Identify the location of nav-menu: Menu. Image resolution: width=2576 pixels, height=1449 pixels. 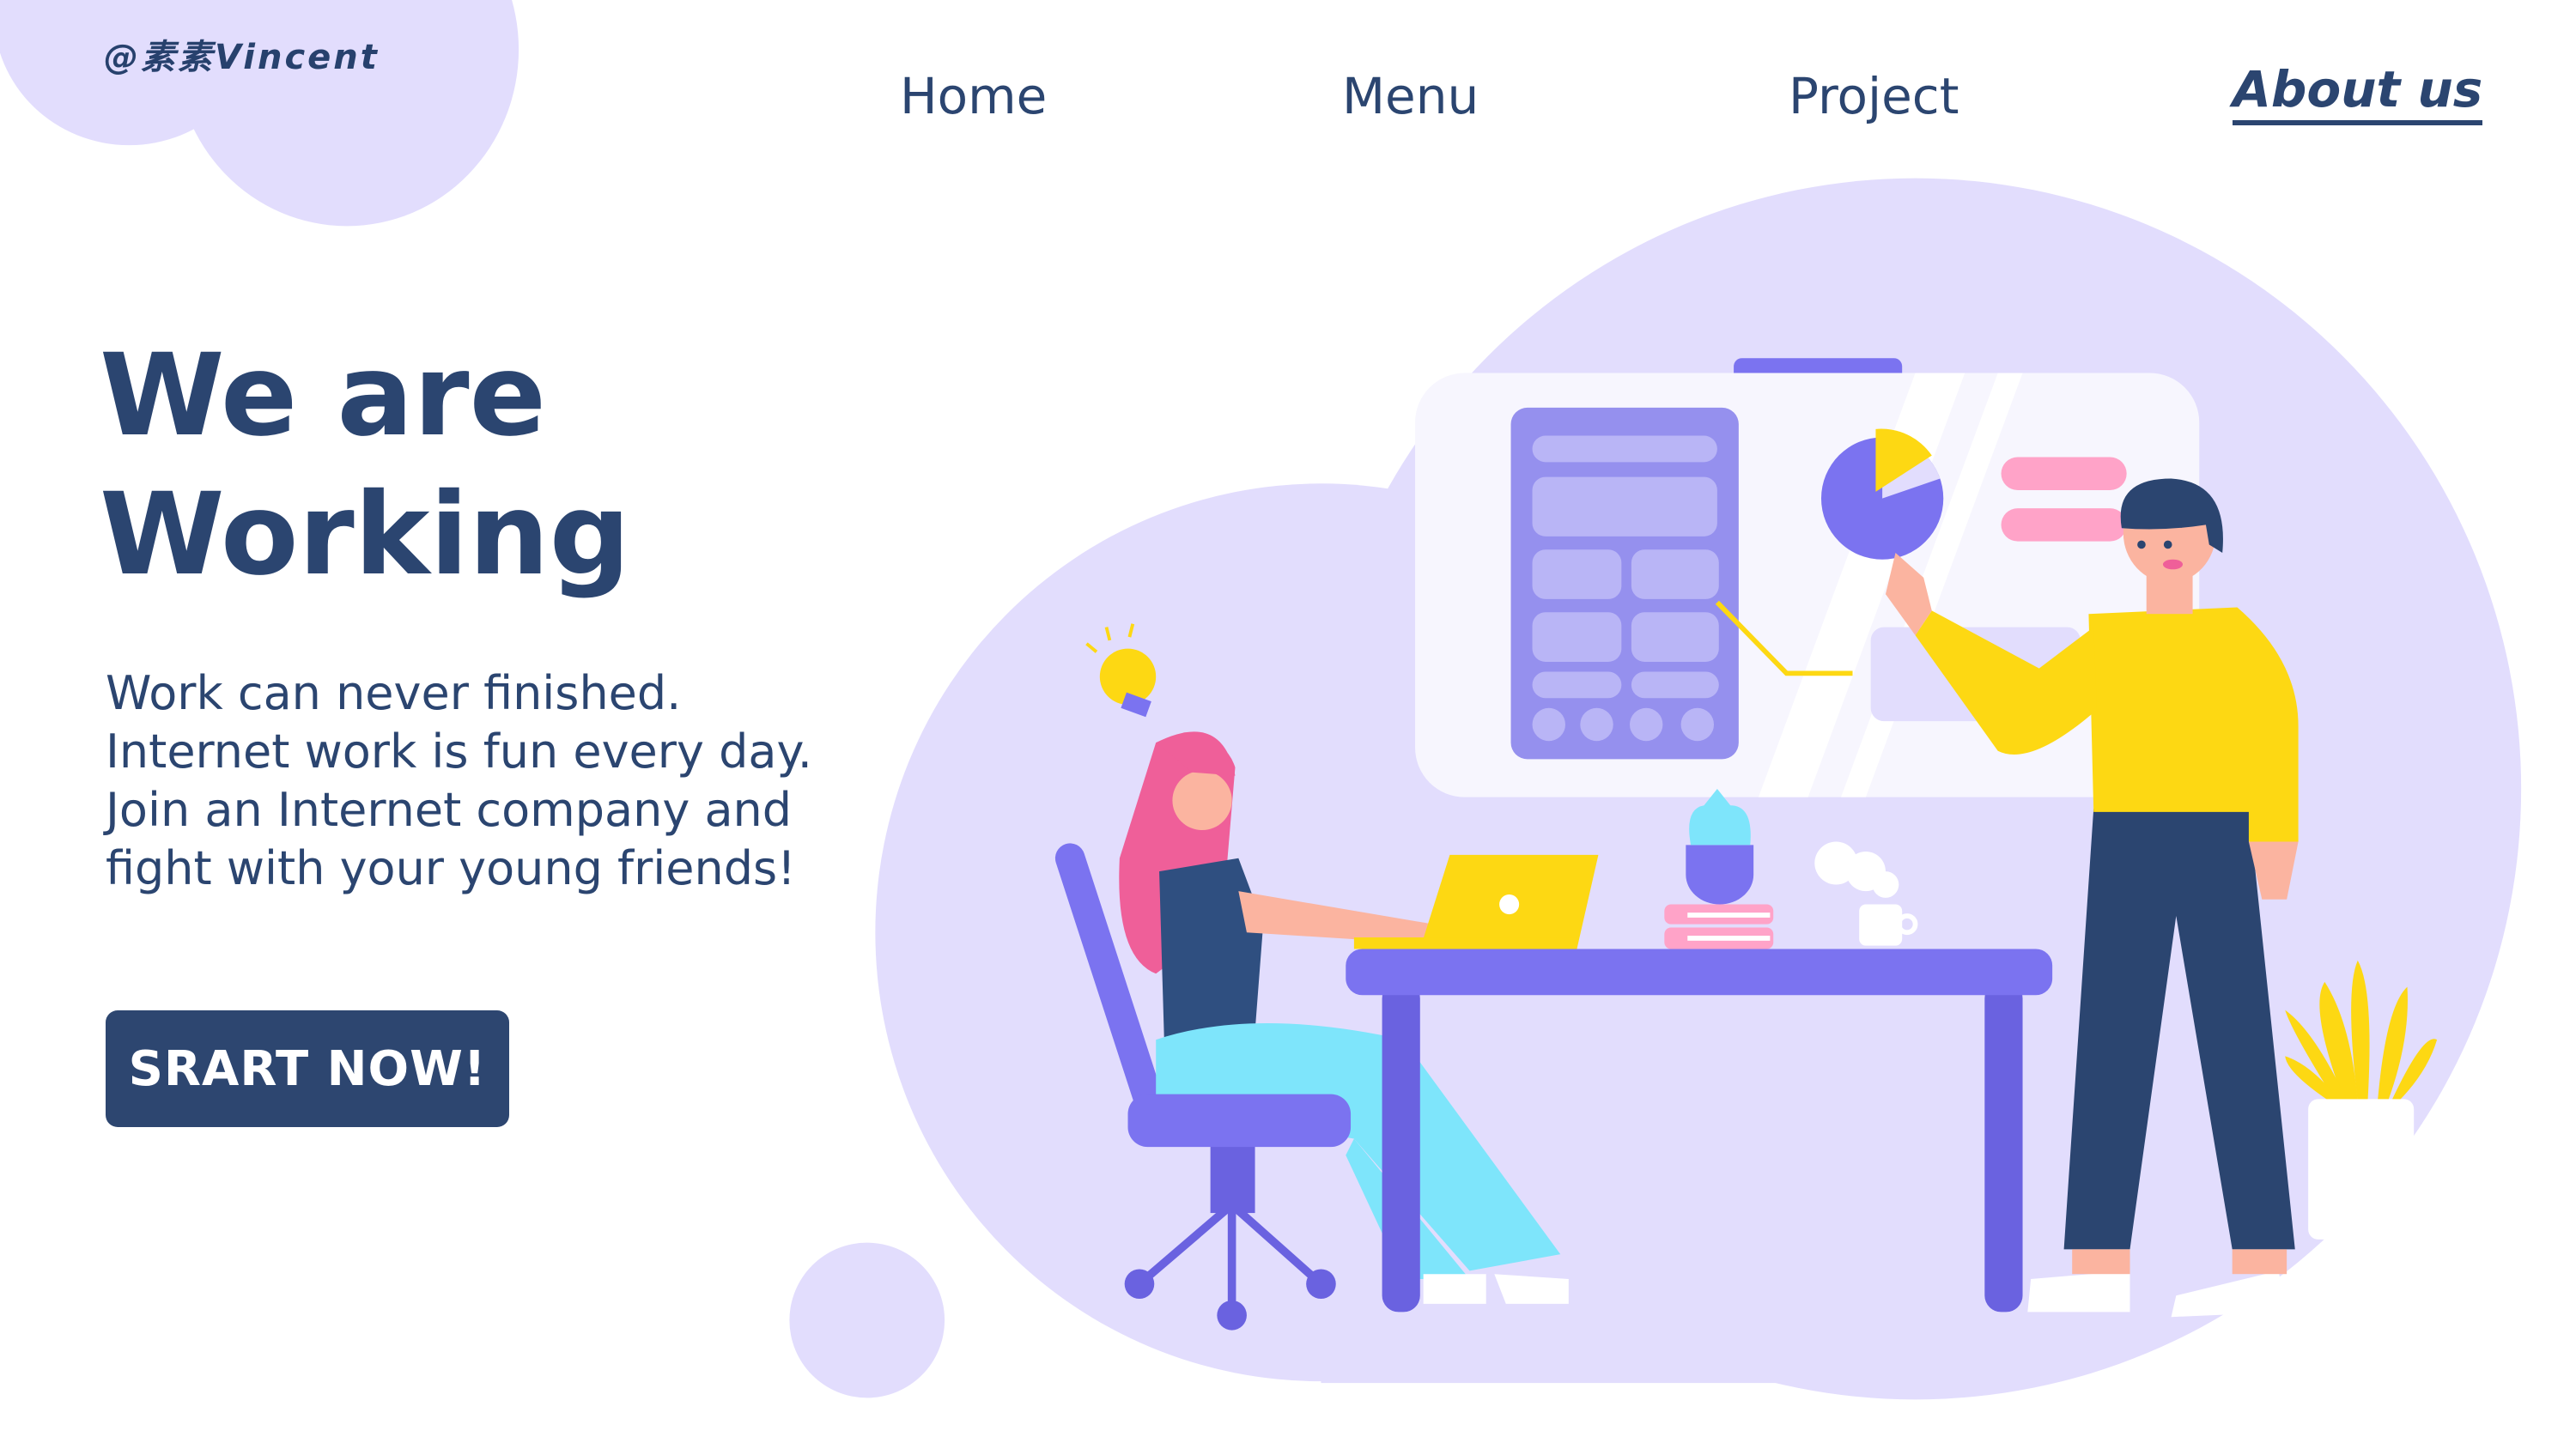
(1411, 96).